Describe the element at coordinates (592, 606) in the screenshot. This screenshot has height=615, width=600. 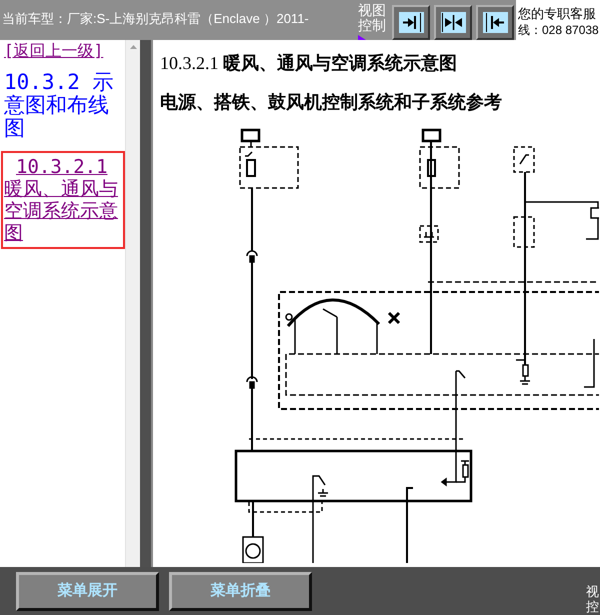
I see `view-control-label: 控` at that location.